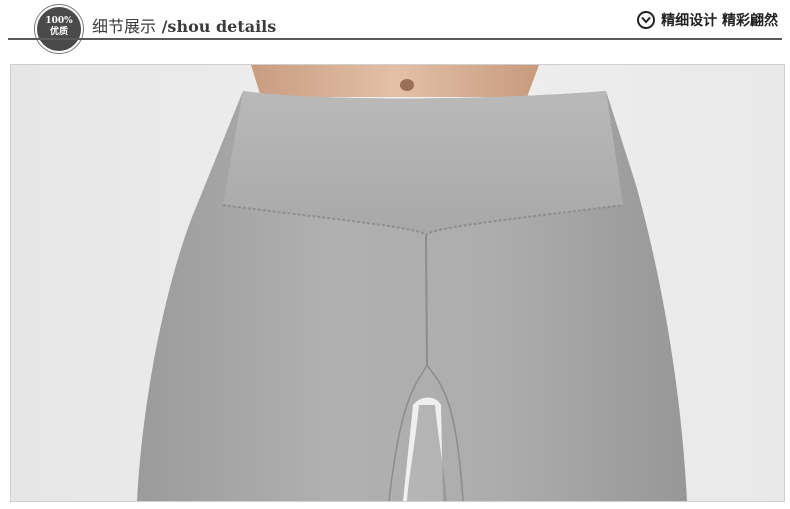 This screenshot has width=790, height=509. Describe the element at coordinates (395, 26) in the screenshot. I see `section-header: 100% 优质 细节展示 /shou details 精细设计 精彩翩然` at that location.